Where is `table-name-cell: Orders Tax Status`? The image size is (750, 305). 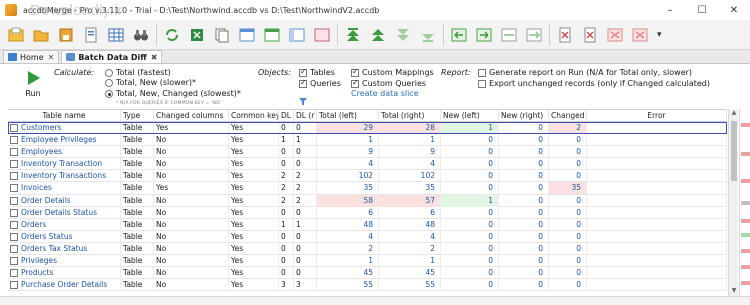 table-name-cell: Orders Tax Status is located at coordinates (64, 248).